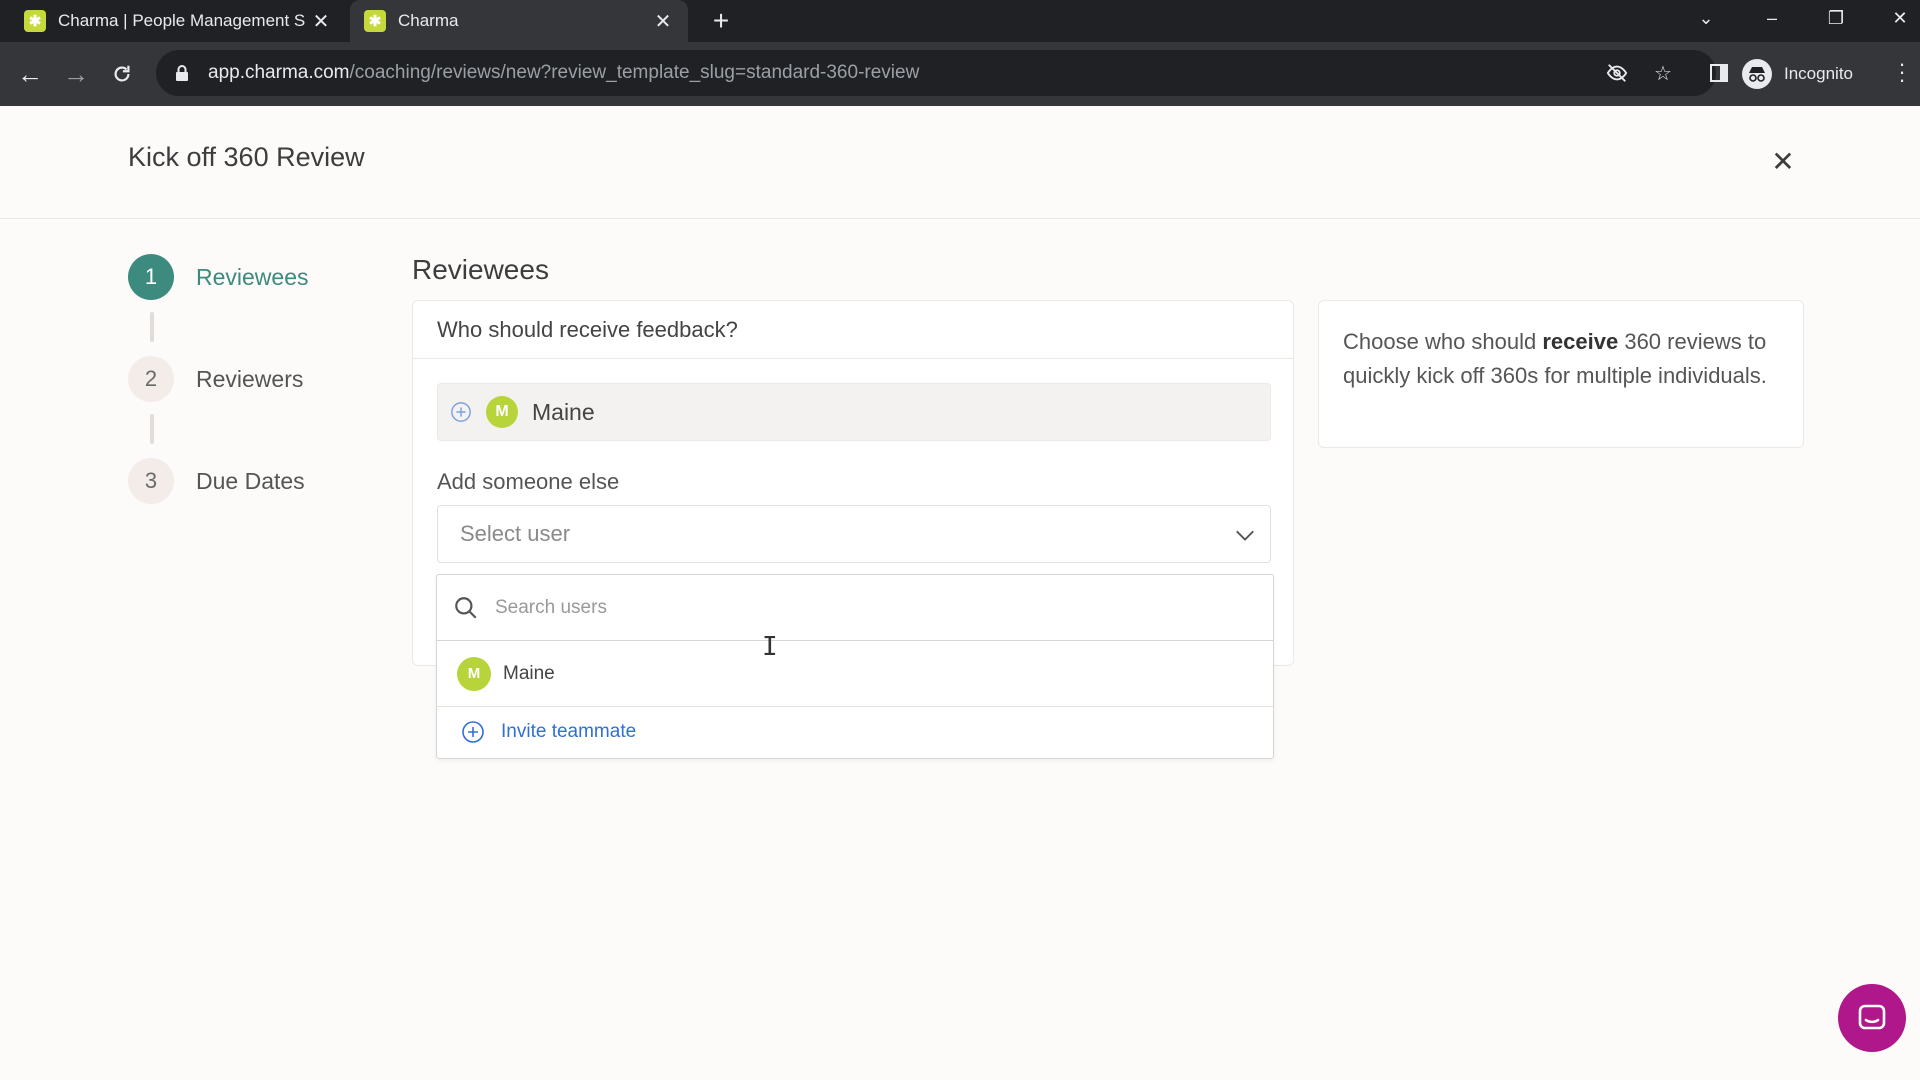 The image size is (1920, 1080). What do you see at coordinates (1902, 72) in the screenshot?
I see `browser-menu-icon: · · ·` at bounding box center [1902, 72].